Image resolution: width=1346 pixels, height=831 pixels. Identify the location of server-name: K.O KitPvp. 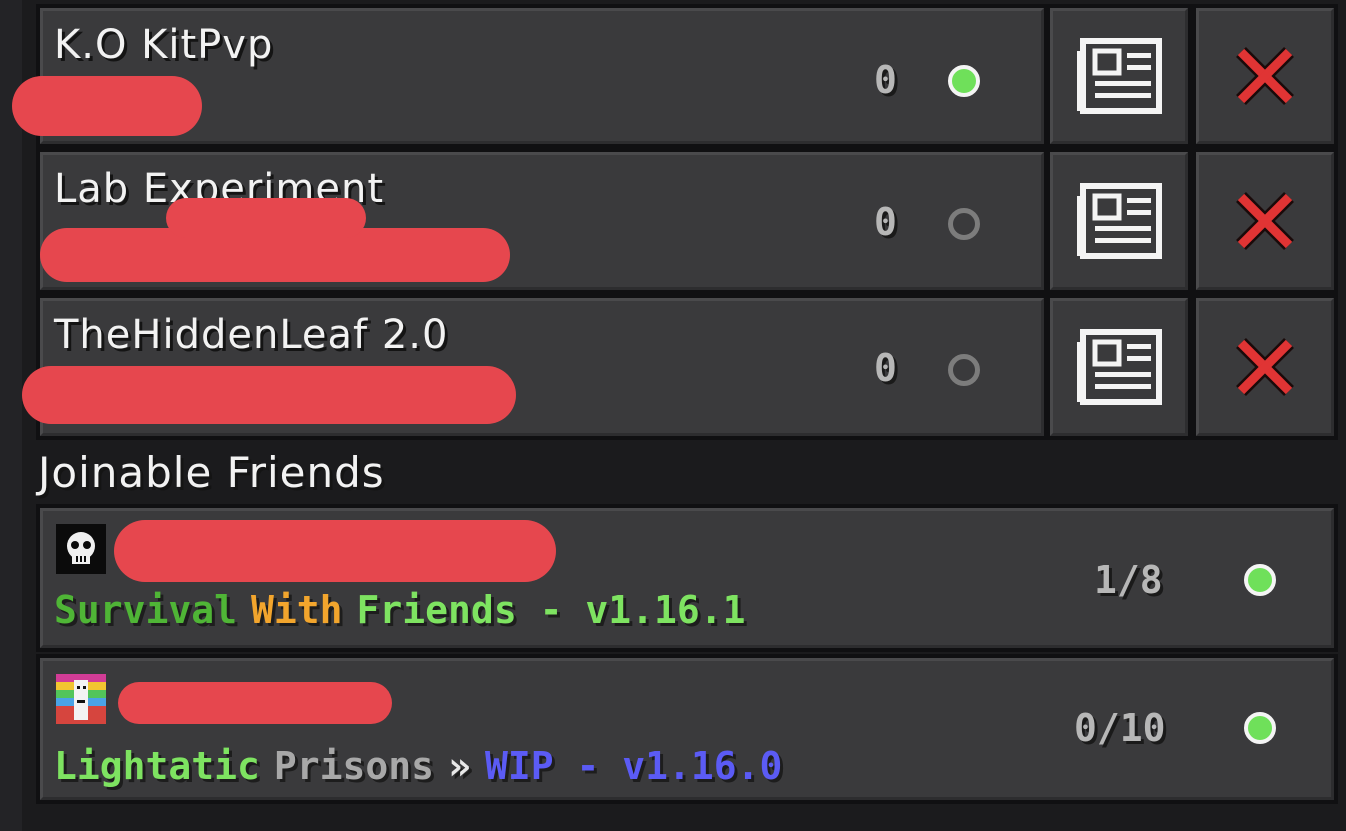
(164, 45).